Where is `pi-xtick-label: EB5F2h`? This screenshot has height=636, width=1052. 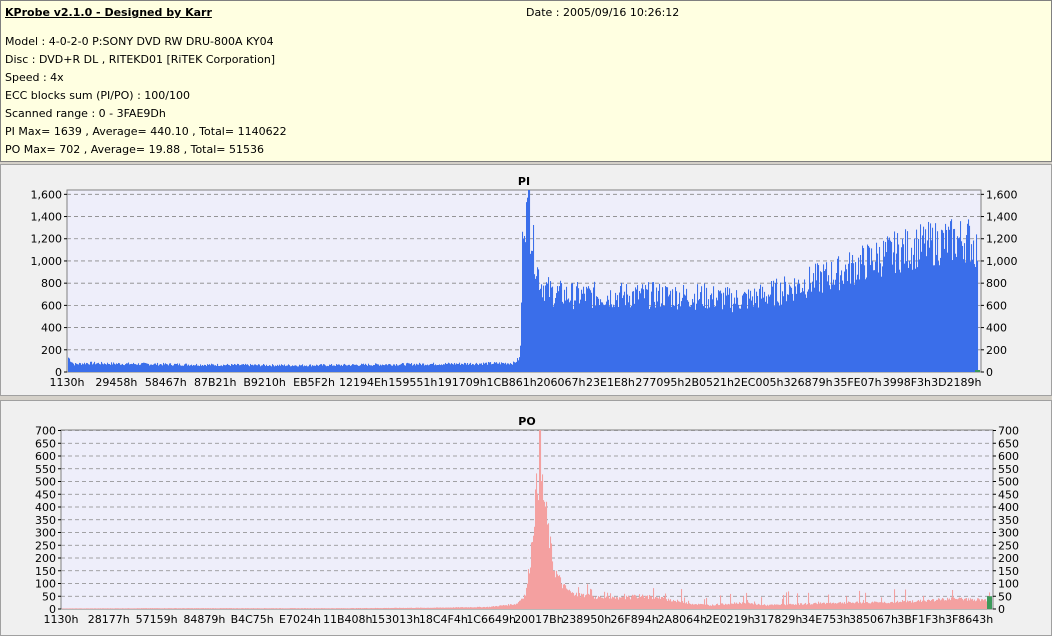 pi-xtick-label: EB5F2h is located at coordinates (314, 382).